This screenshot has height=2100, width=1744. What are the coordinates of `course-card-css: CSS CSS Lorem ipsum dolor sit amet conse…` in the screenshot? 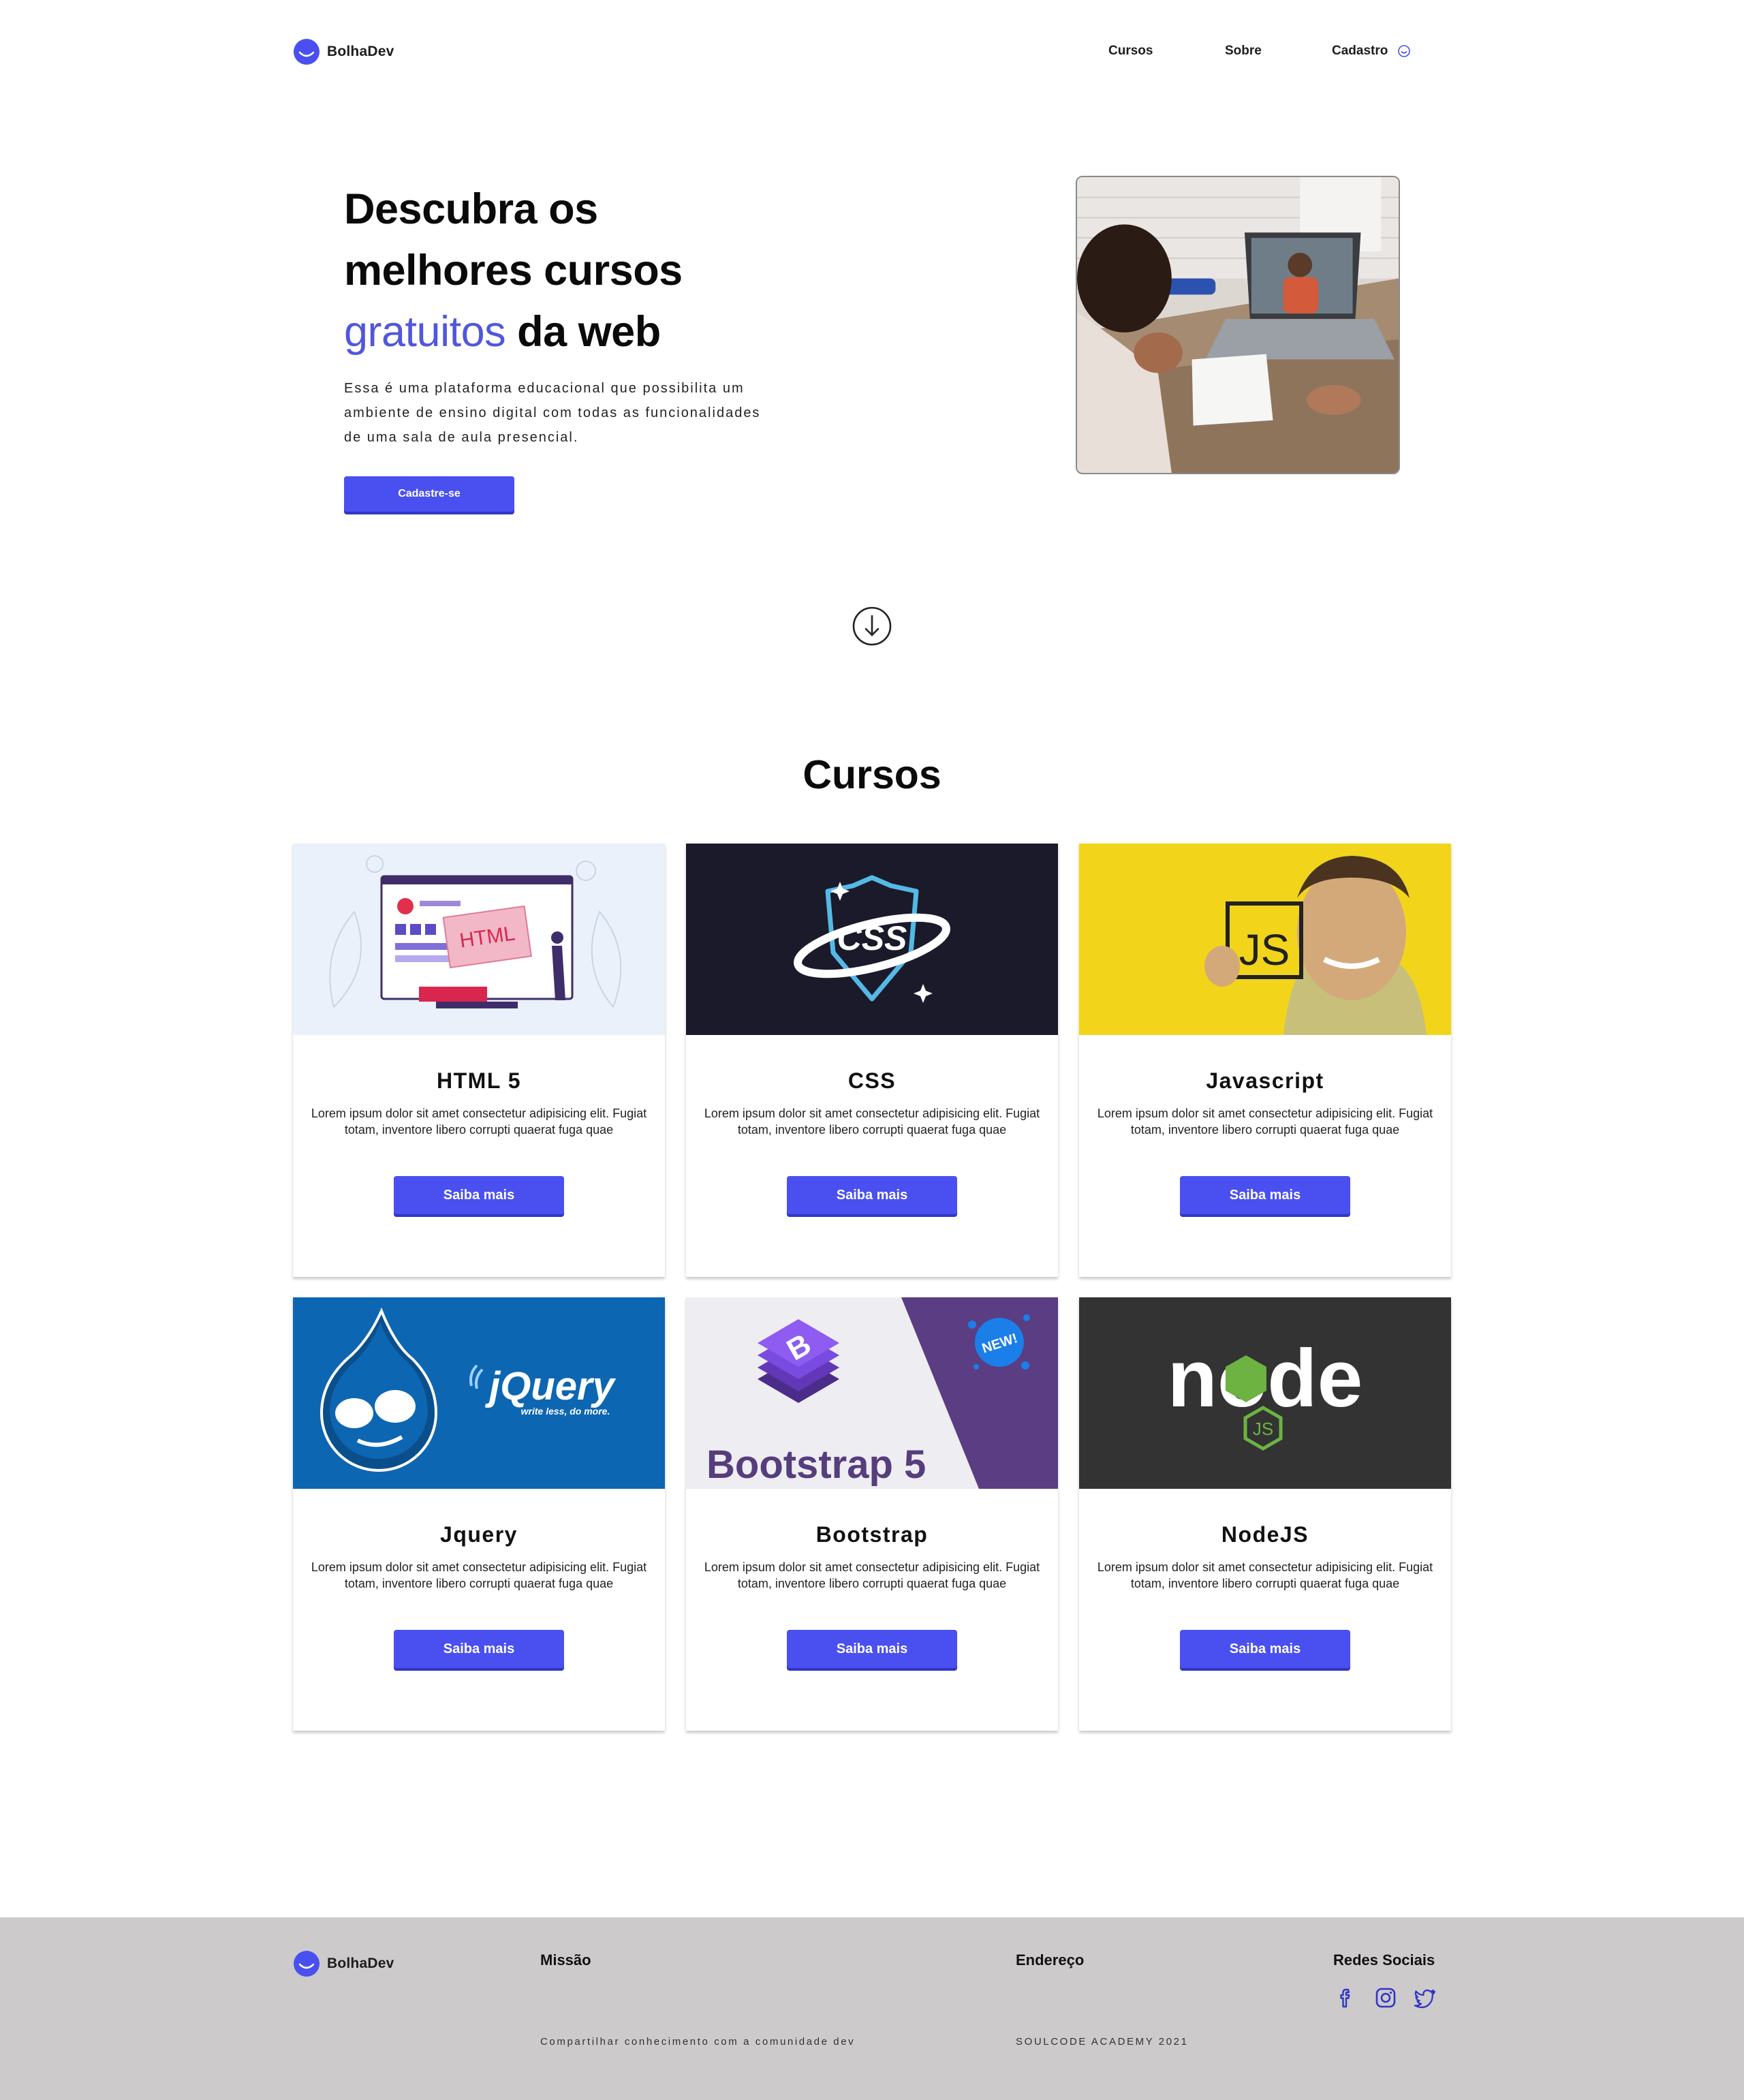 It's located at (872, 1060).